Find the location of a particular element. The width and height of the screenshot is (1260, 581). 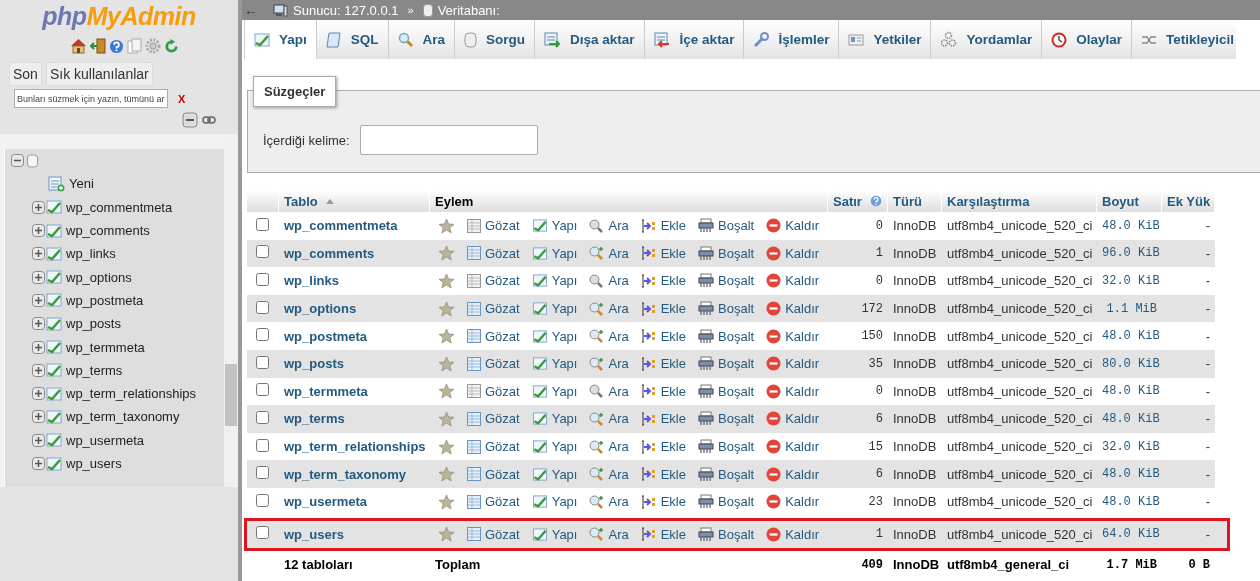

collapse-icon is located at coordinates (17, 161).